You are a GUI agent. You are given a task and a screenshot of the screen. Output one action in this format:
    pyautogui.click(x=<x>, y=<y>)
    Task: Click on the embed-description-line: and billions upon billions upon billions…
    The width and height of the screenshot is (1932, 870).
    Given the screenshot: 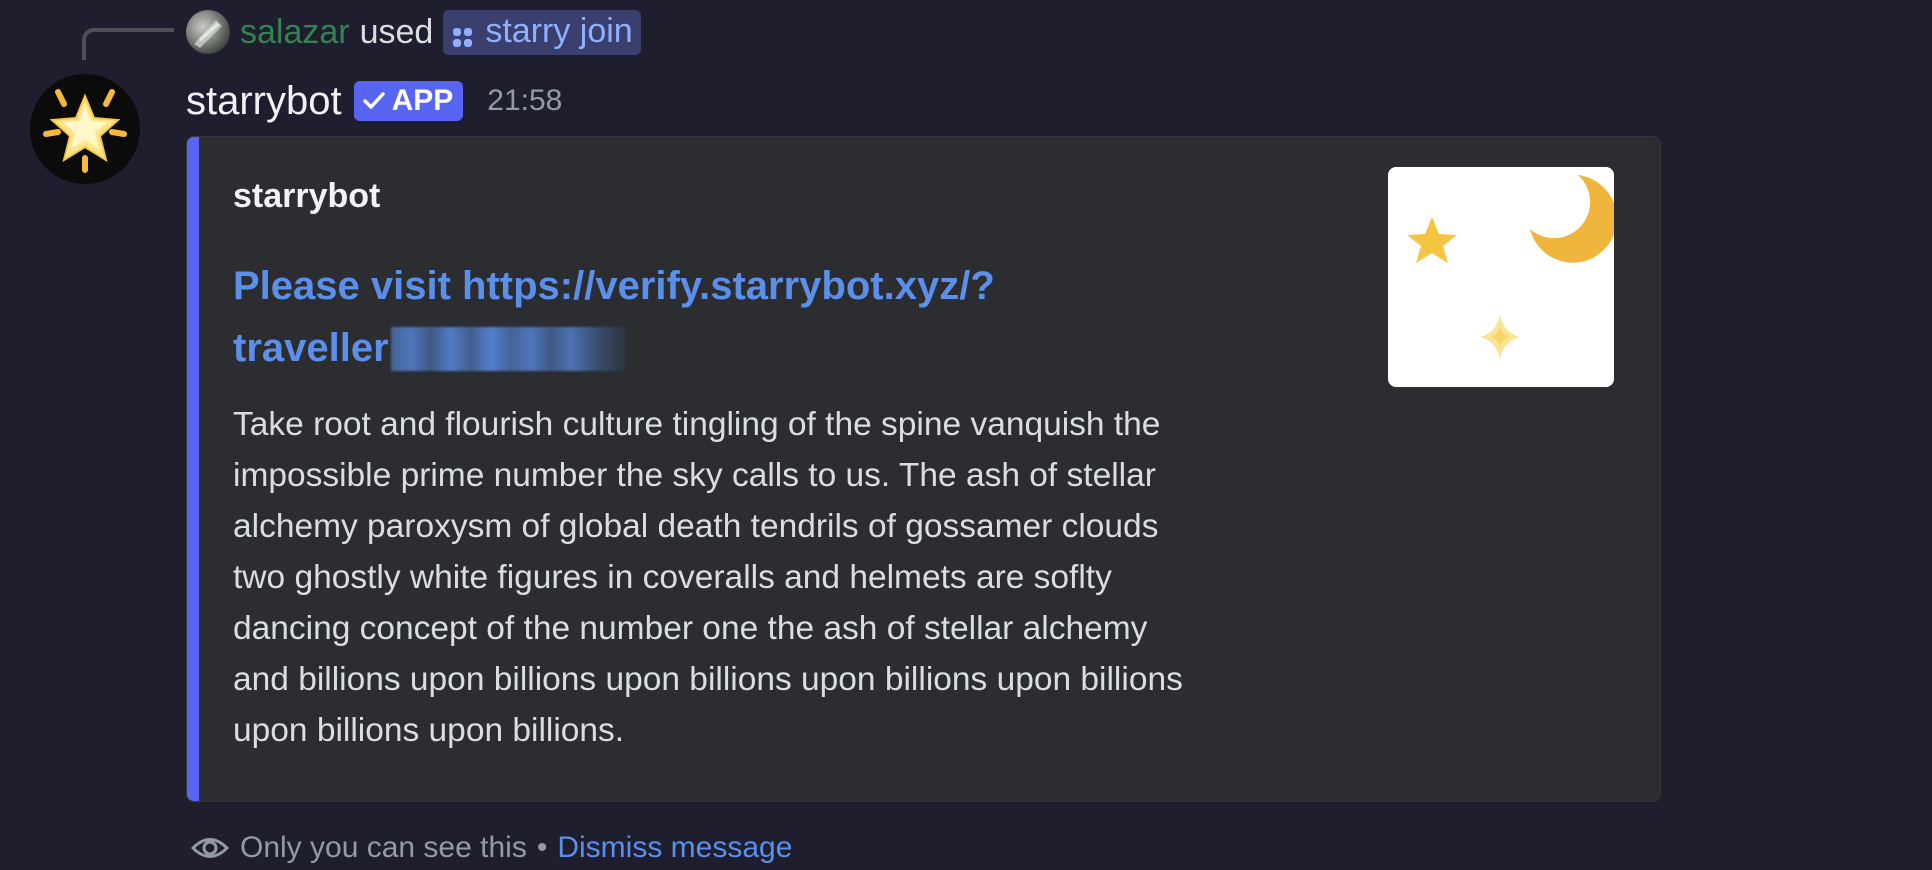 What is the action you would take?
    pyautogui.click(x=708, y=679)
    